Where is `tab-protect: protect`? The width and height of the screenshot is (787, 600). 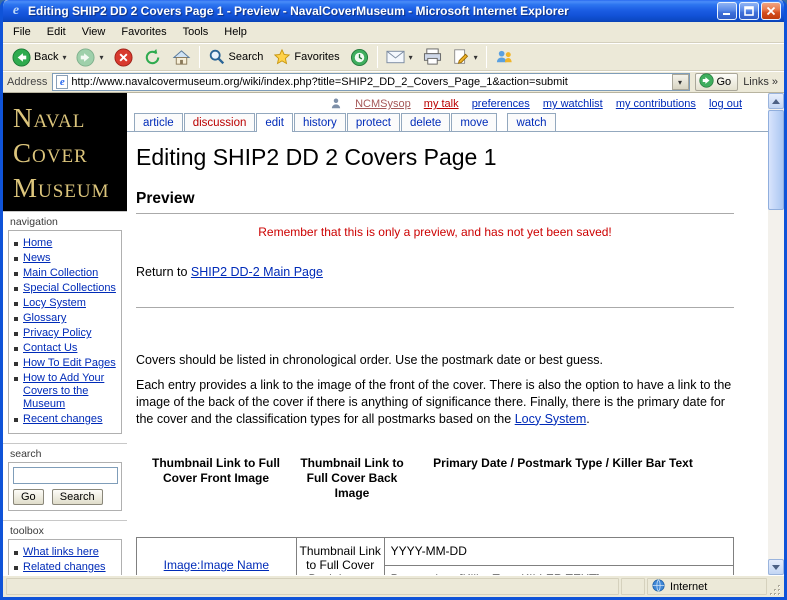 tab-protect: protect is located at coordinates (373, 122).